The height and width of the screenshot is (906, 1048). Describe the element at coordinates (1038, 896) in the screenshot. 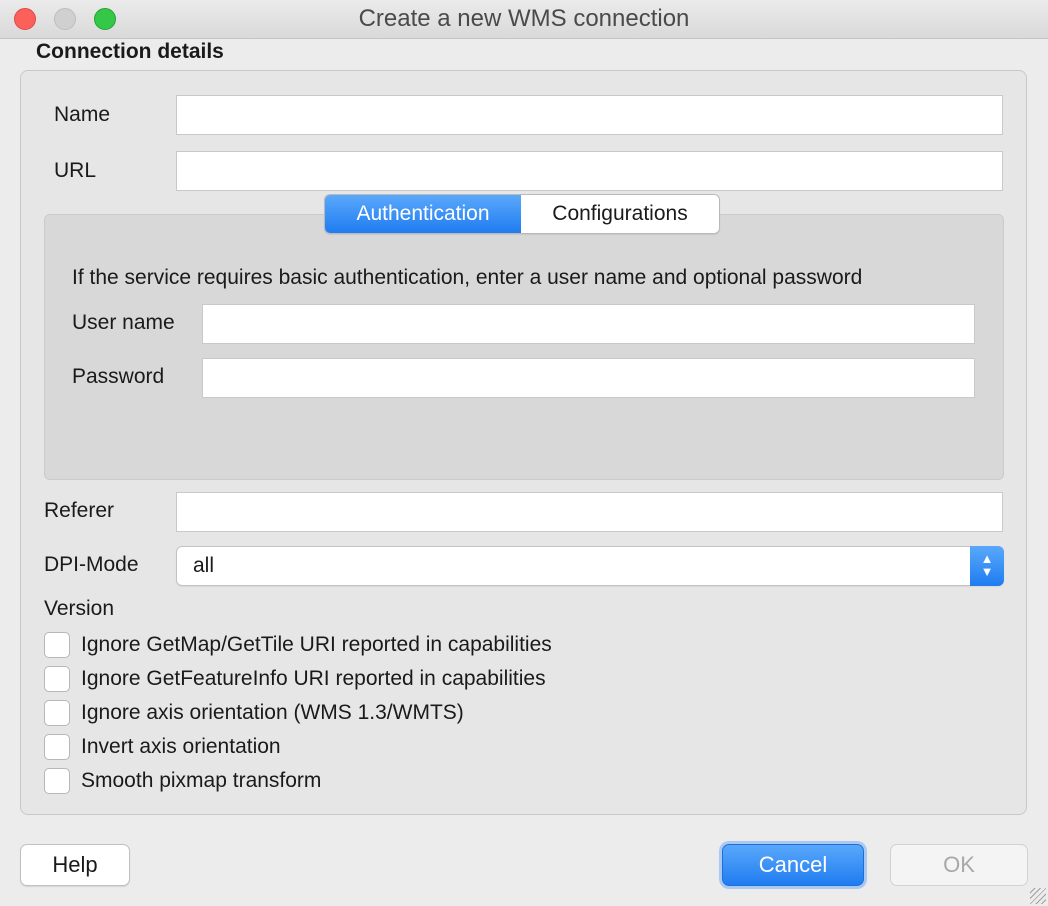

I see `resize-grip-icon` at that location.